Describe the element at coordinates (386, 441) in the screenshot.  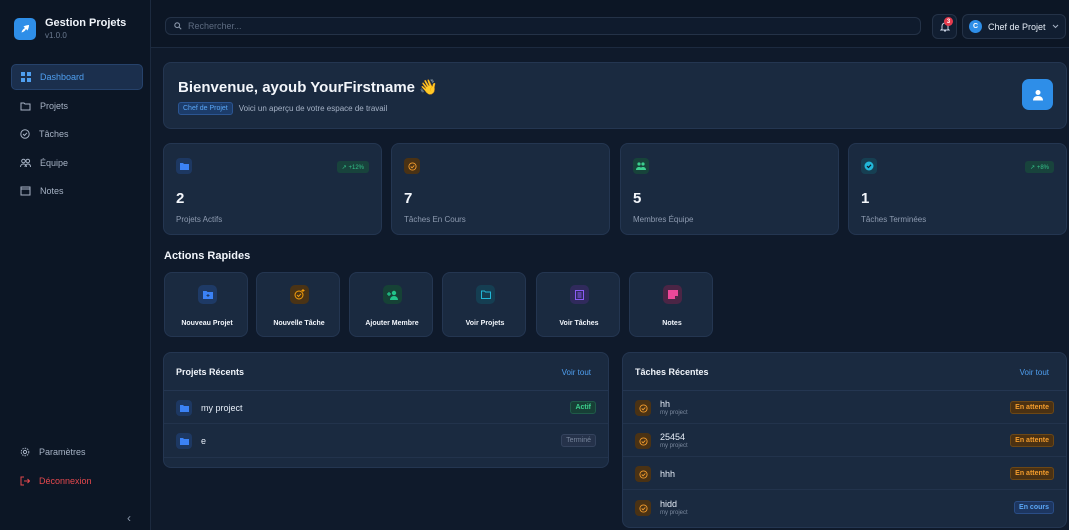
I see `list-item: e Terminé` at that location.